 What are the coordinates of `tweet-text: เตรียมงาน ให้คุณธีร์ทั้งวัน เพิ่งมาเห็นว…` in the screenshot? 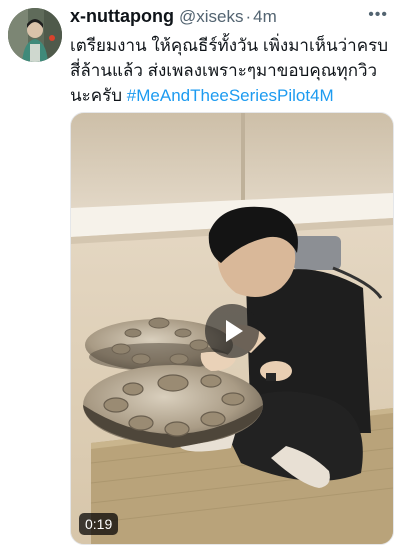 It's located at (231, 70).